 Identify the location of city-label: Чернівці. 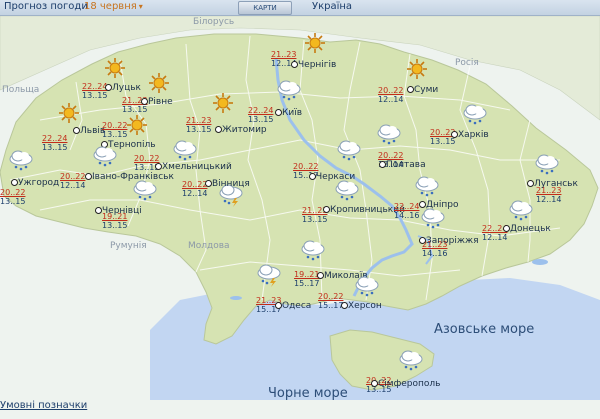
(122, 211).